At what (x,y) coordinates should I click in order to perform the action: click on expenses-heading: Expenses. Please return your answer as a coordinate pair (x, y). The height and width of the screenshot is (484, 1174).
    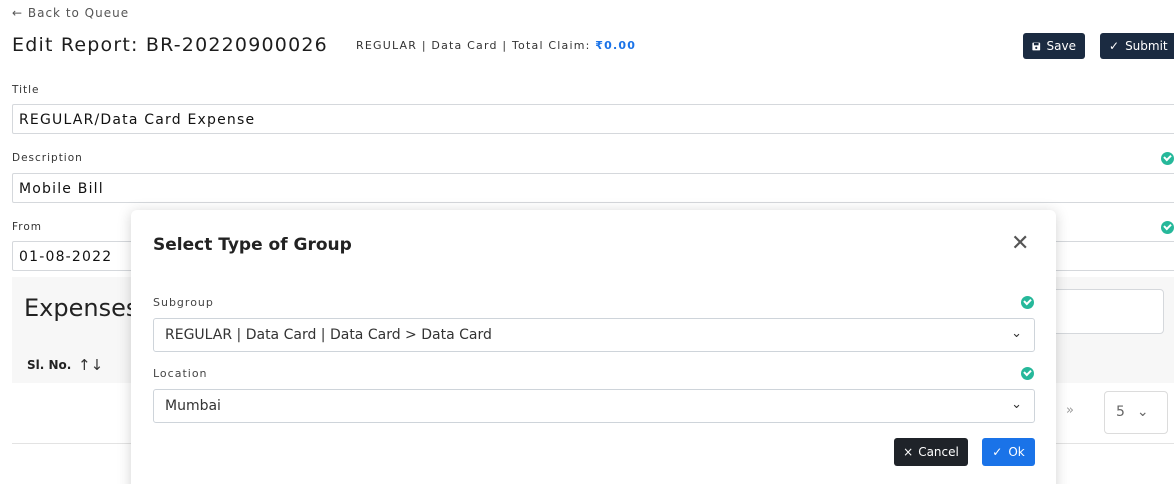
    Looking at the image, I should click on (81, 308).